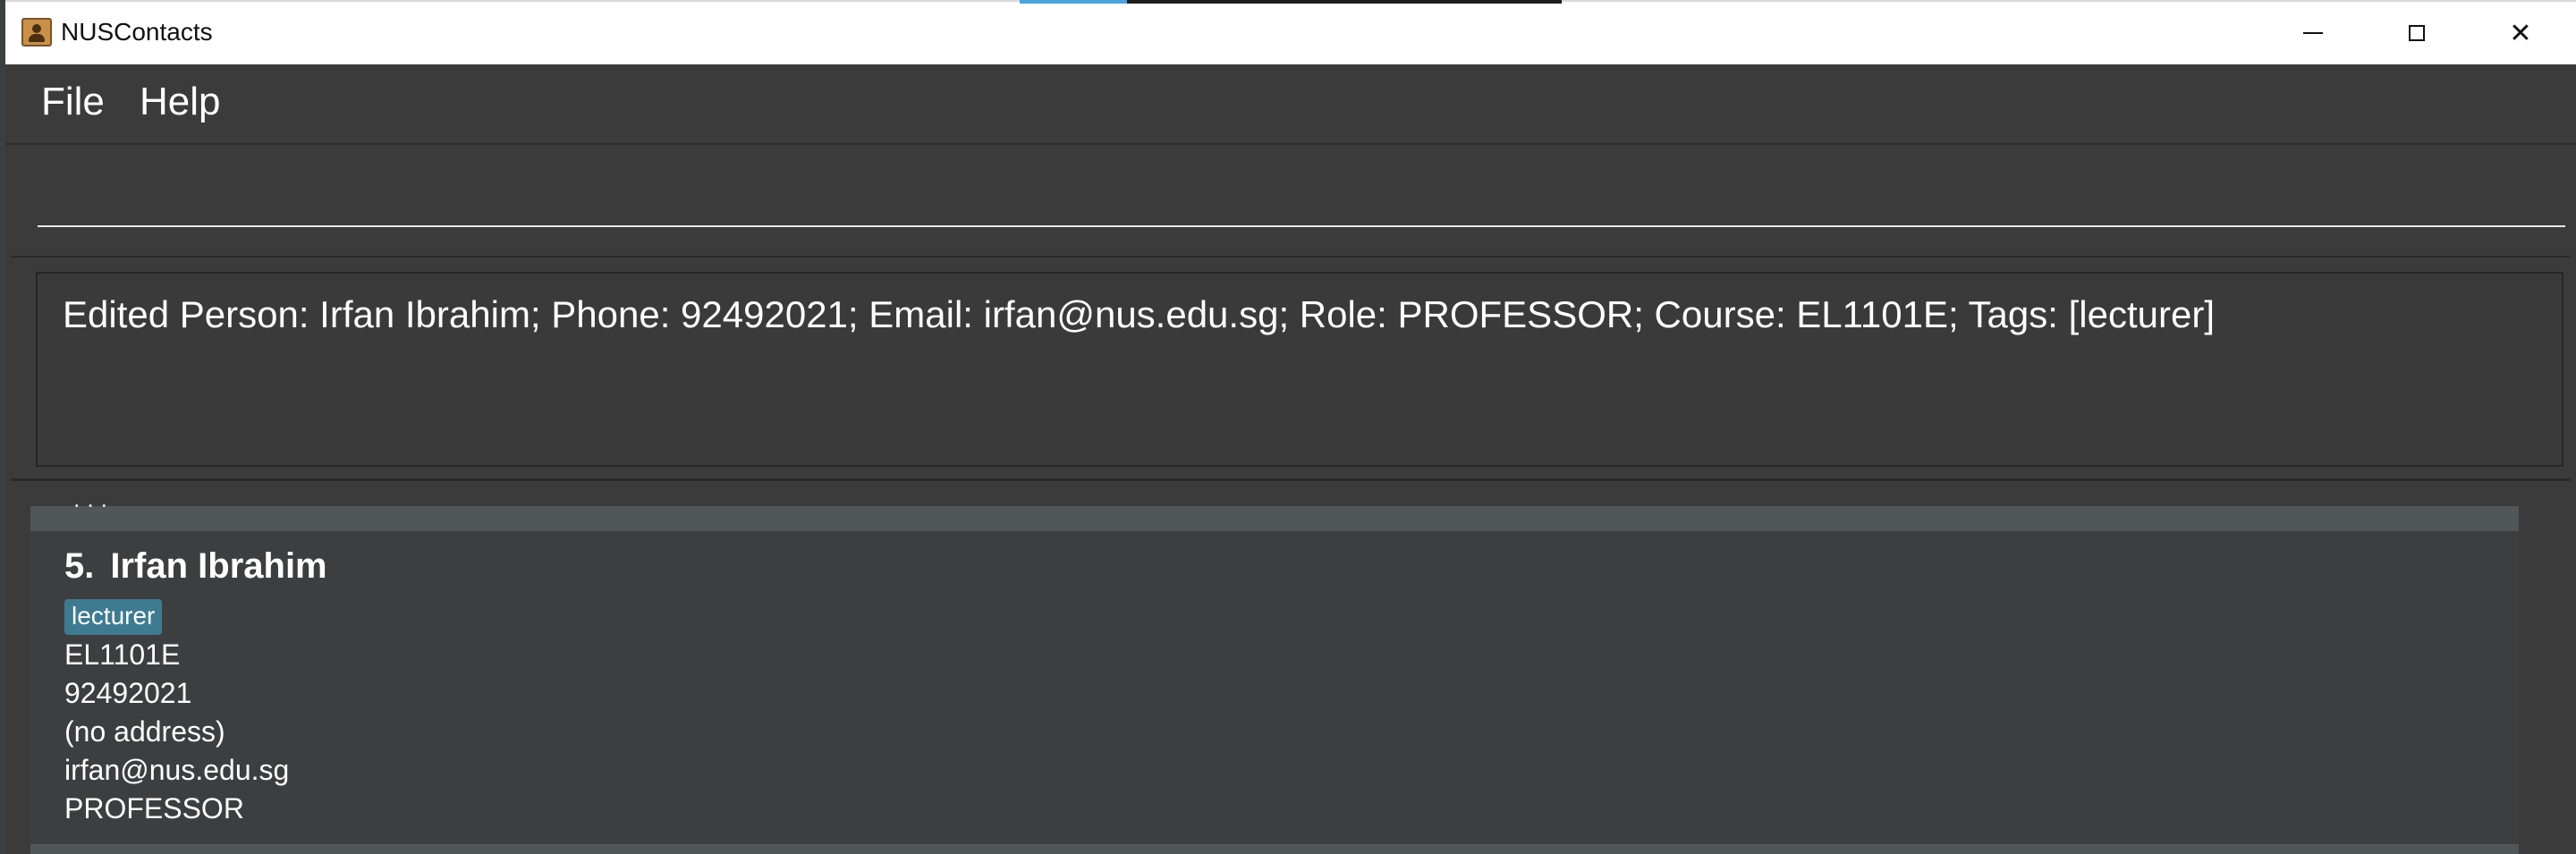 This screenshot has width=2576, height=854. What do you see at coordinates (1290, 104) in the screenshot?
I see `menu-bar: File Help` at bounding box center [1290, 104].